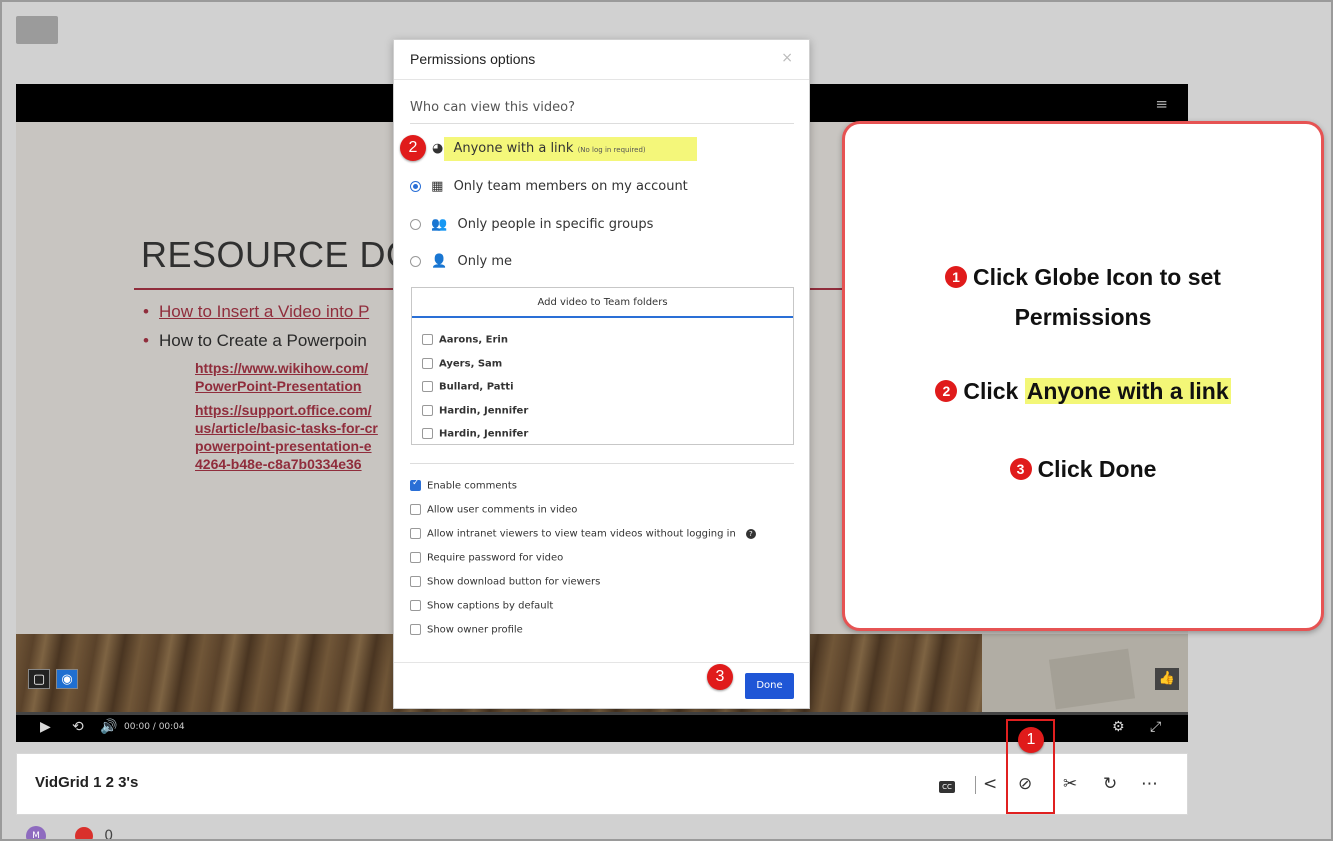  I want to click on step-badge-3: 3, so click(720, 677).